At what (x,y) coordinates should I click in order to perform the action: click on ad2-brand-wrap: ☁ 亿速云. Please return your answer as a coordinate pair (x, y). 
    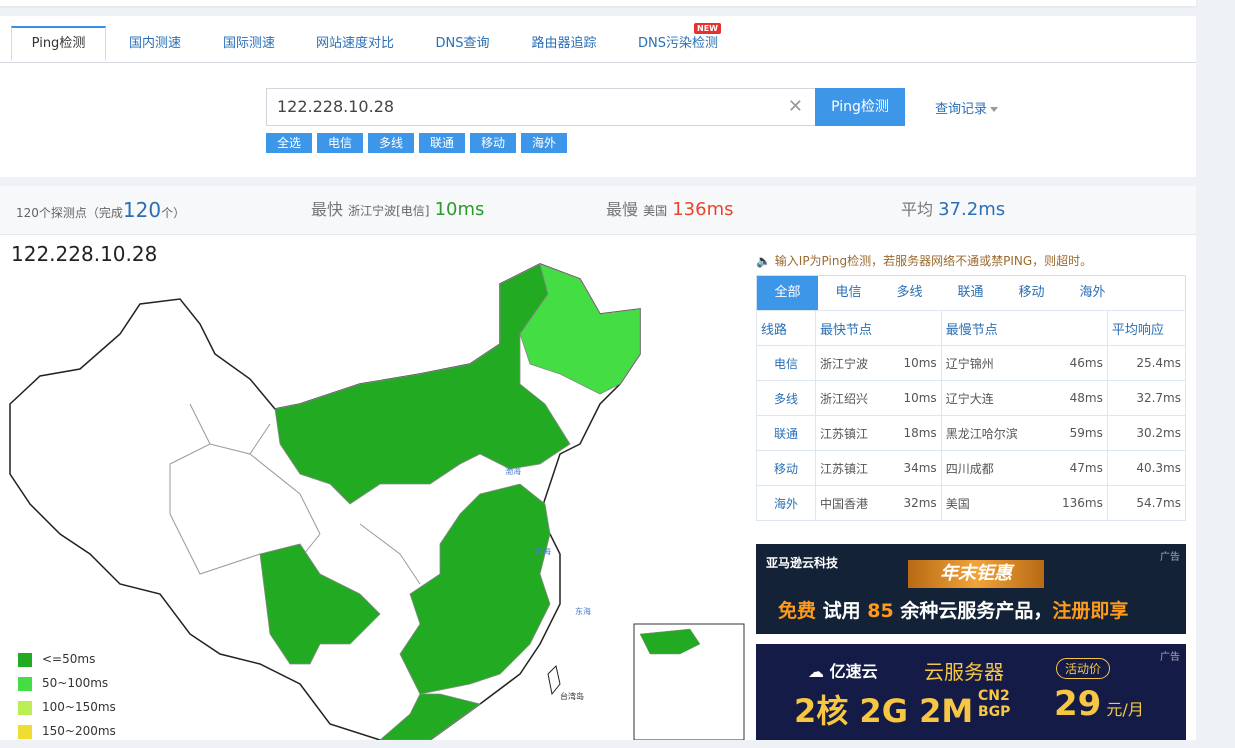
    Looking at the image, I should click on (843, 670).